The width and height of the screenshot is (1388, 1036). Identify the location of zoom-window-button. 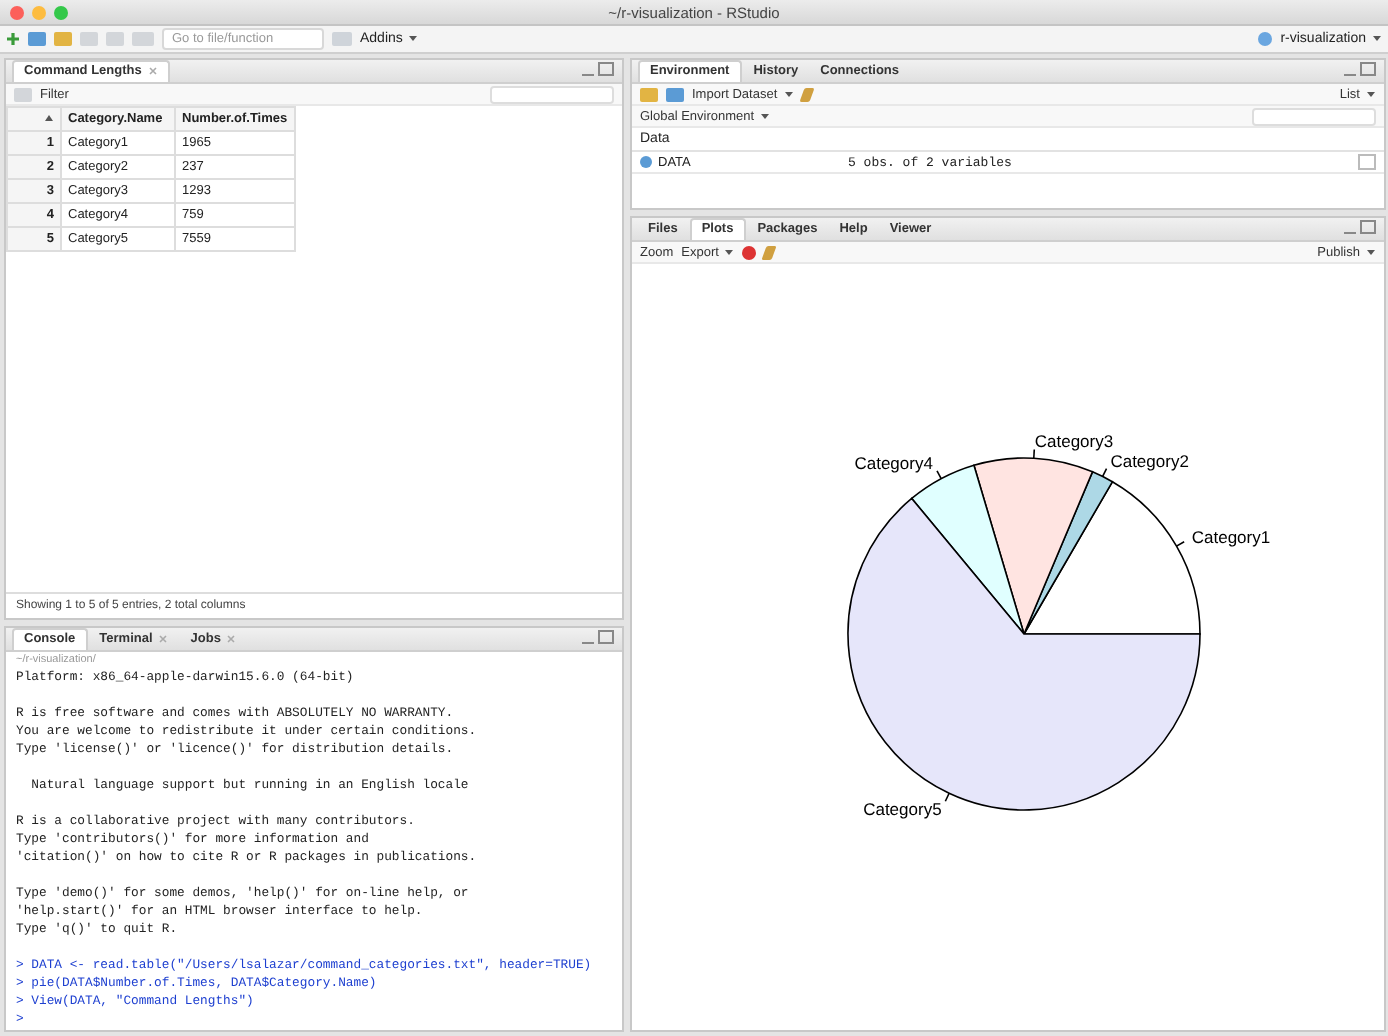
(61, 13).